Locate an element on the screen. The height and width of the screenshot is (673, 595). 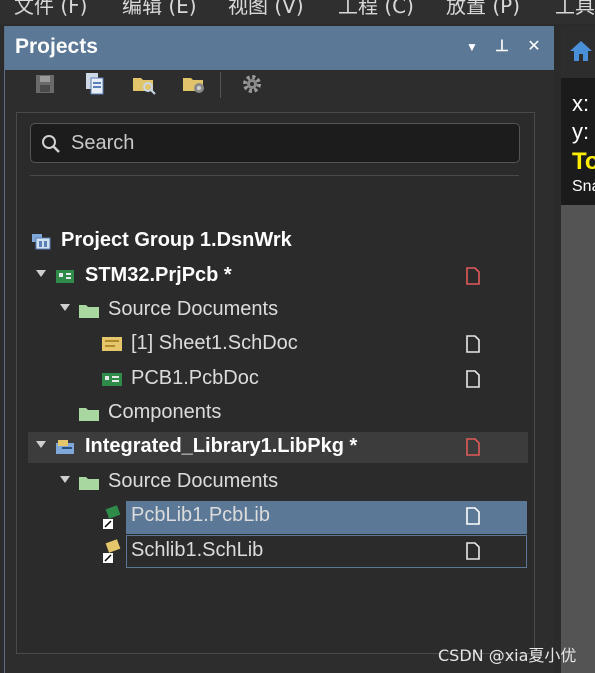
menu-bar: 文件 (F) 编辑 (E) 视图 (V) 工程 (C) 放置 (P) 工具 is located at coordinates (297, 12).